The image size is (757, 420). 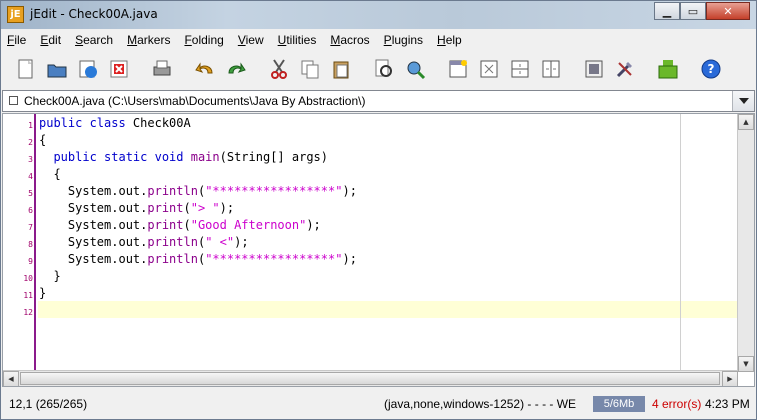 I want to click on reload-button, so click(x=88, y=69).